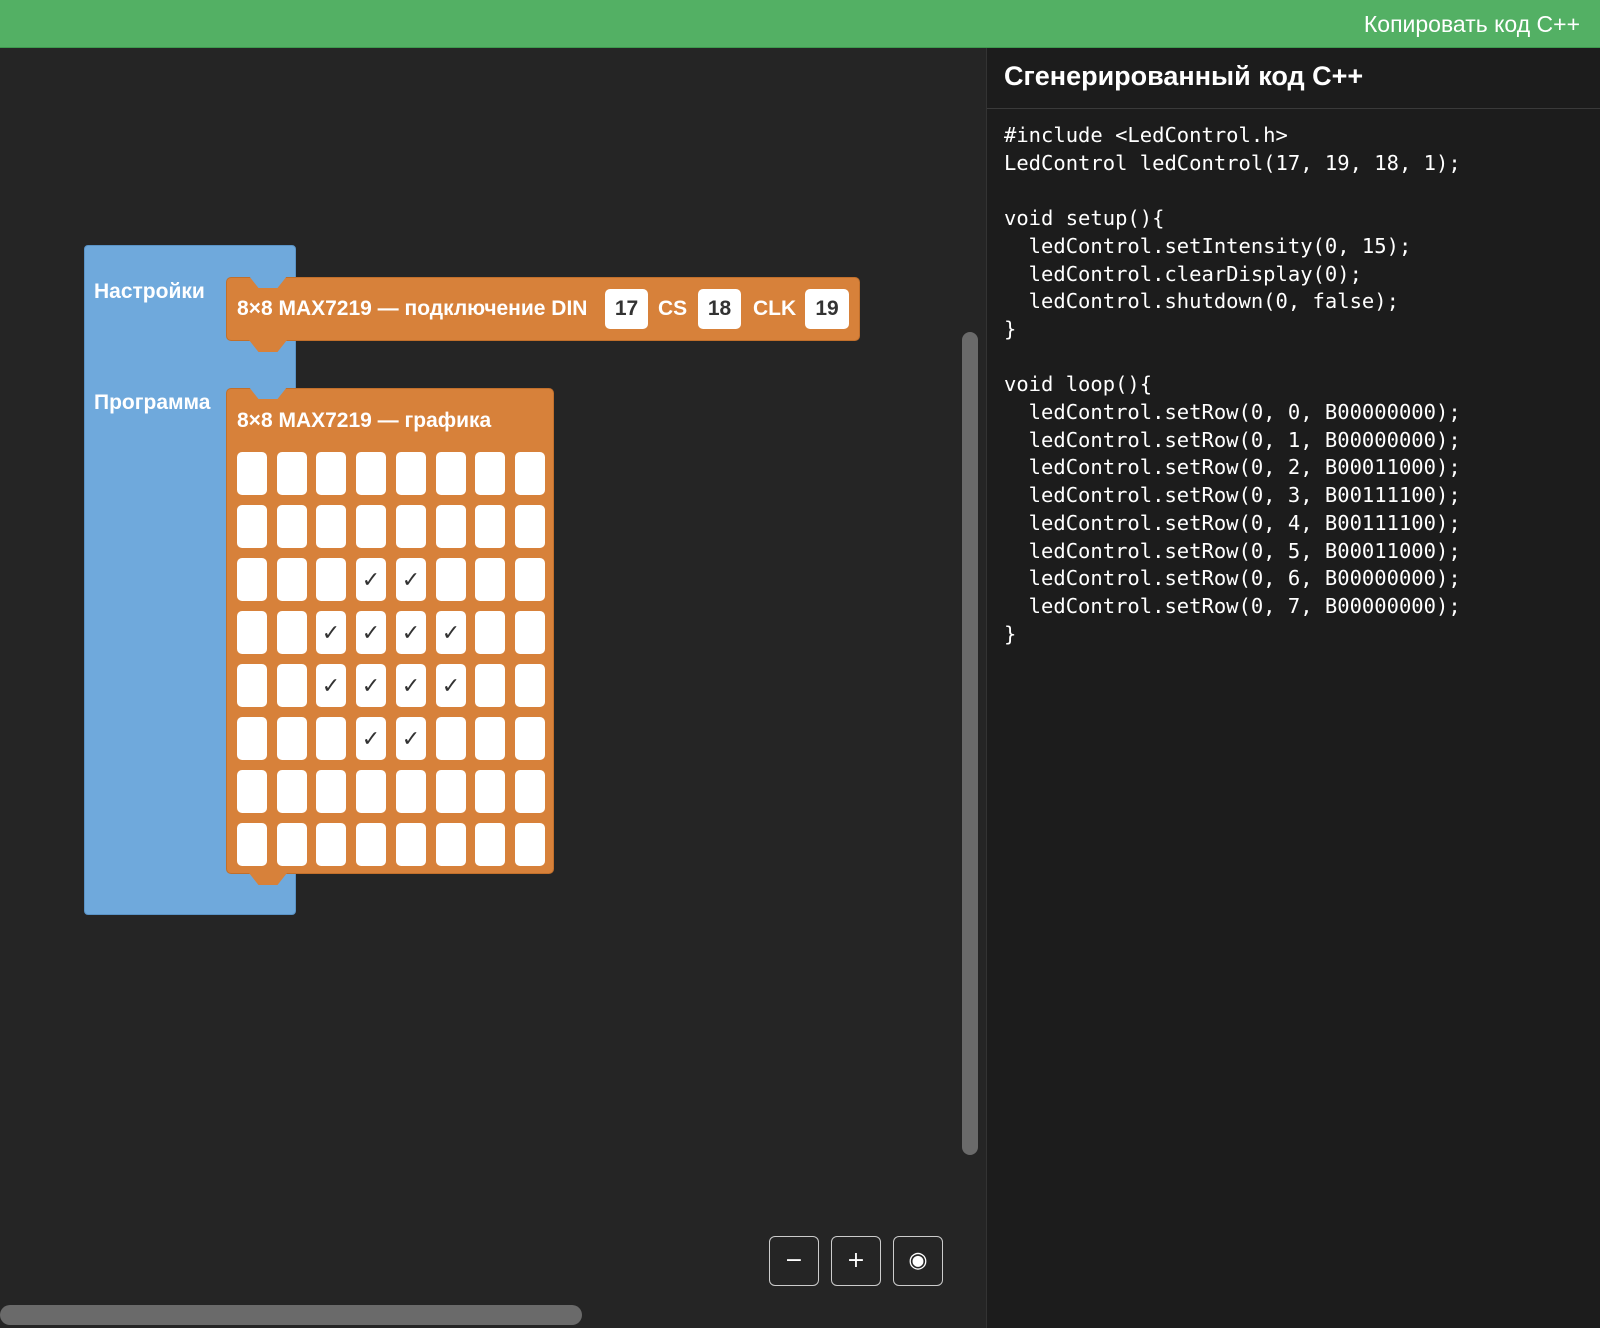 The image size is (1600, 1328). I want to click on clk-pin-field: 19, so click(827, 309).